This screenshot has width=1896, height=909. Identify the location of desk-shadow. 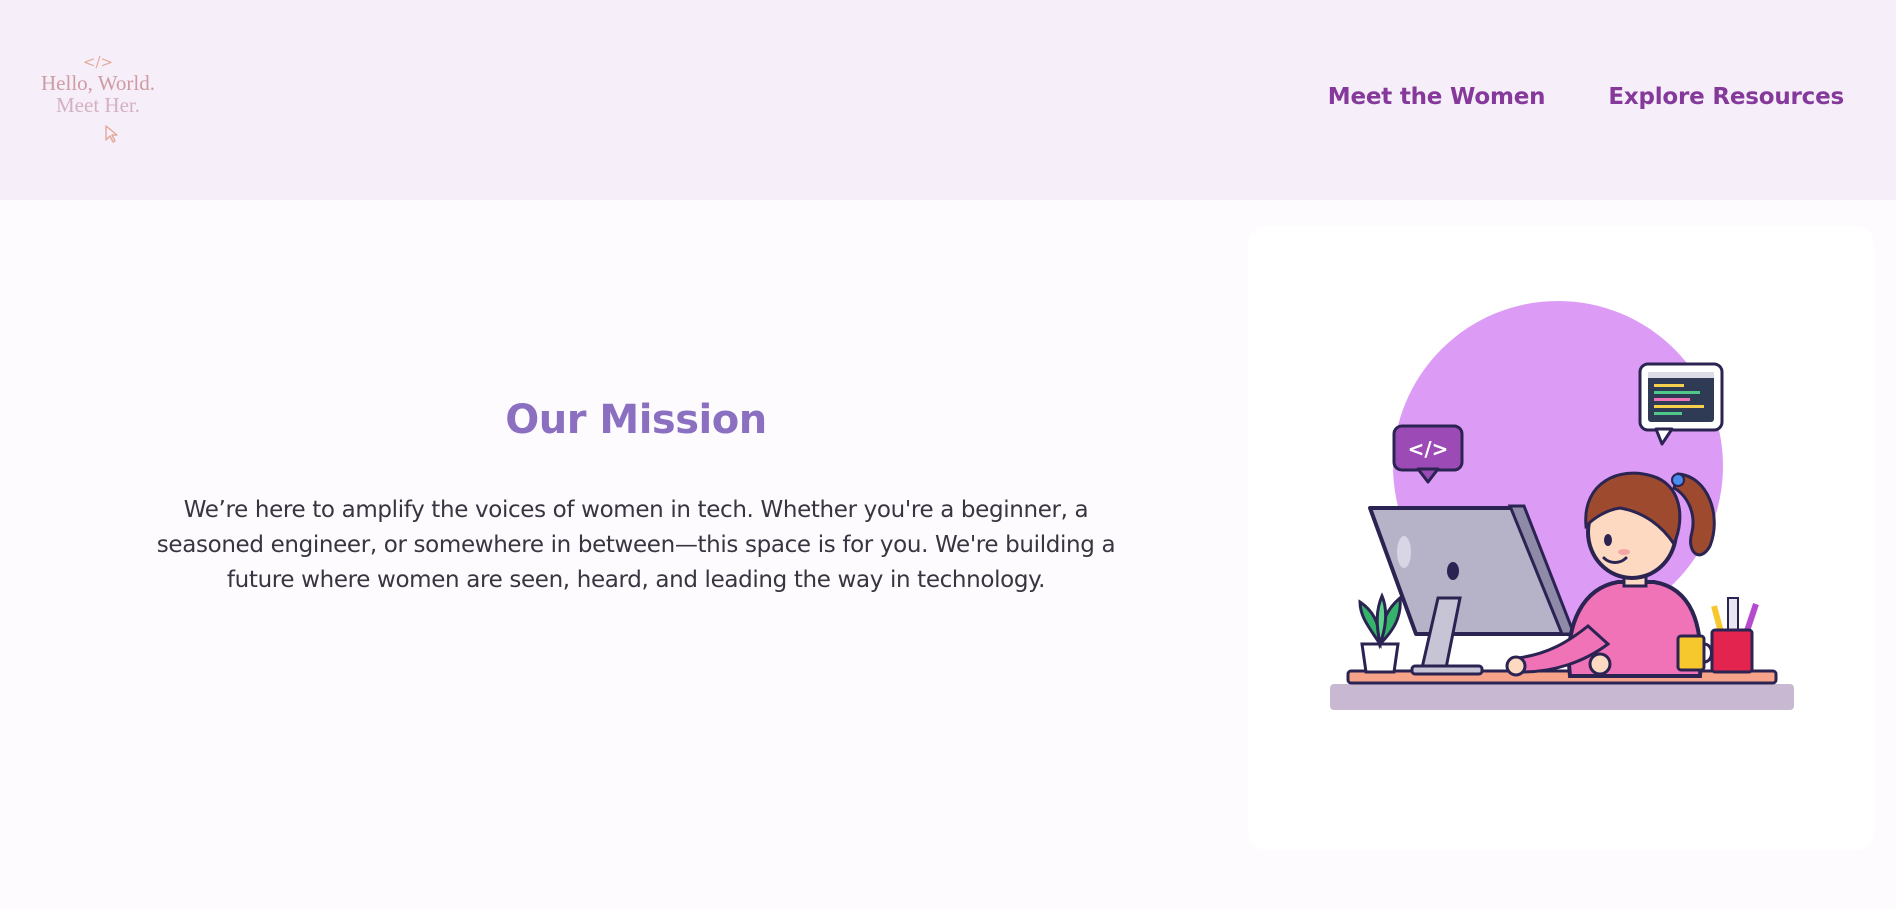
(1562, 697).